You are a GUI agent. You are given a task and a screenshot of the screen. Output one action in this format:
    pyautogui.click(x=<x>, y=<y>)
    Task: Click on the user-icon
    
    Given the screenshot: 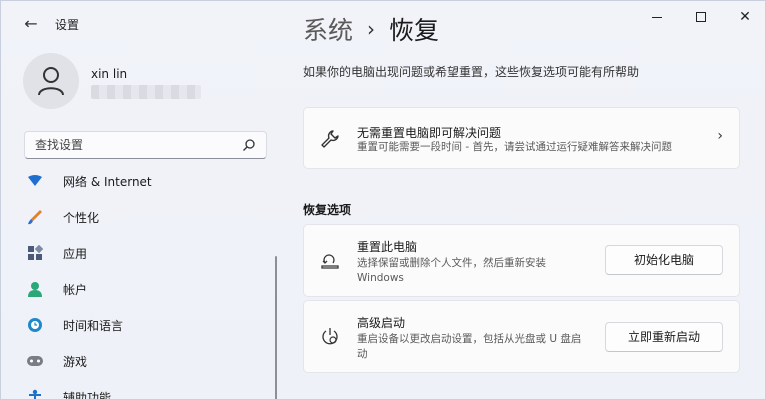 What is the action you would take?
    pyautogui.click(x=51, y=81)
    